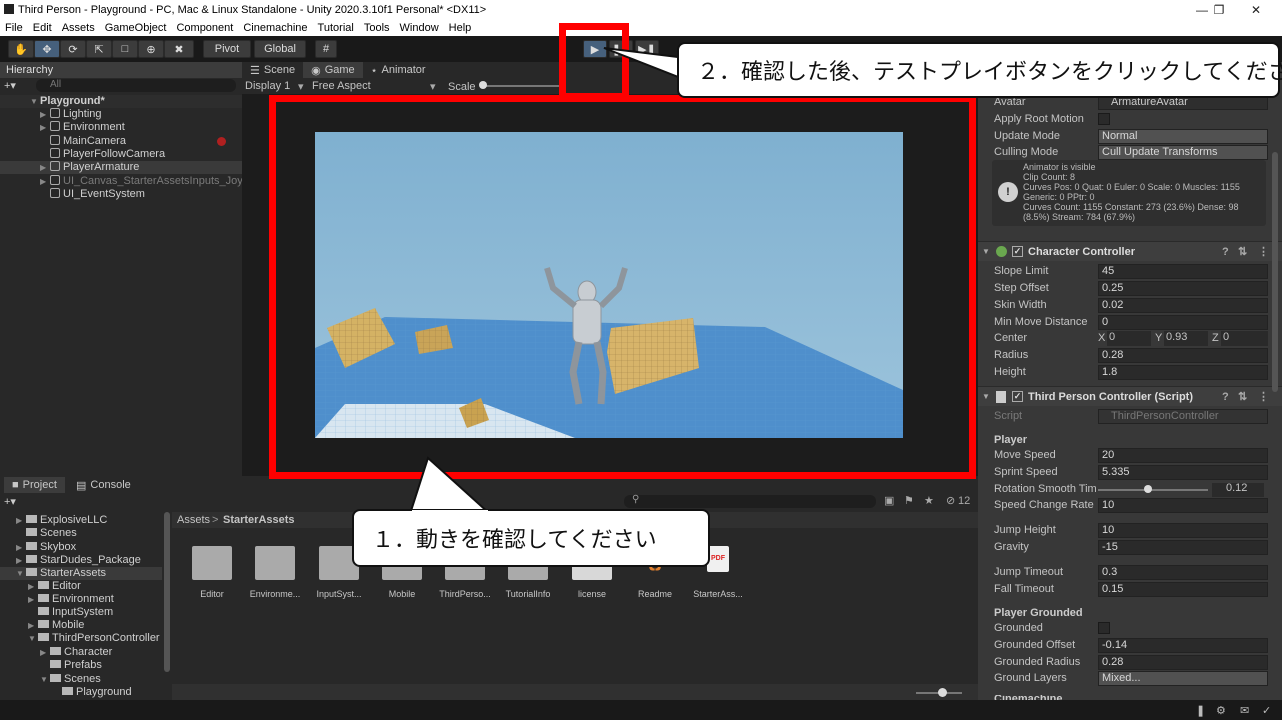 This screenshot has height=720, width=1282. Describe the element at coordinates (514, 539) in the screenshot. I see `callout-step-1-text: １．動きを確認してください` at that location.